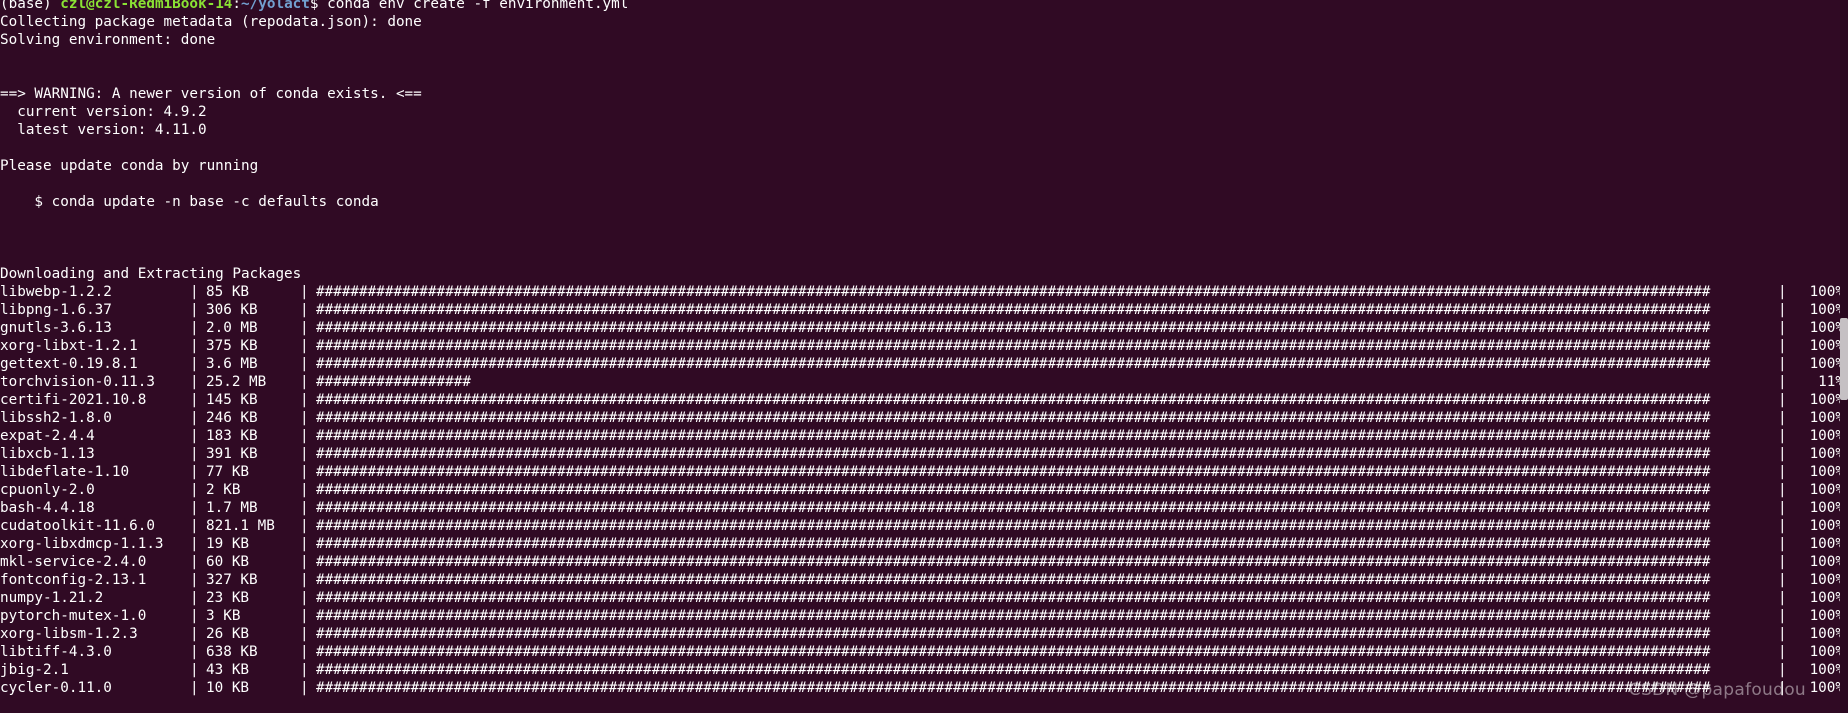 The height and width of the screenshot is (713, 1848). What do you see at coordinates (56, 328) in the screenshot?
I see `package-name: gnutls-3.6.13` at bounding box center [56, 328].